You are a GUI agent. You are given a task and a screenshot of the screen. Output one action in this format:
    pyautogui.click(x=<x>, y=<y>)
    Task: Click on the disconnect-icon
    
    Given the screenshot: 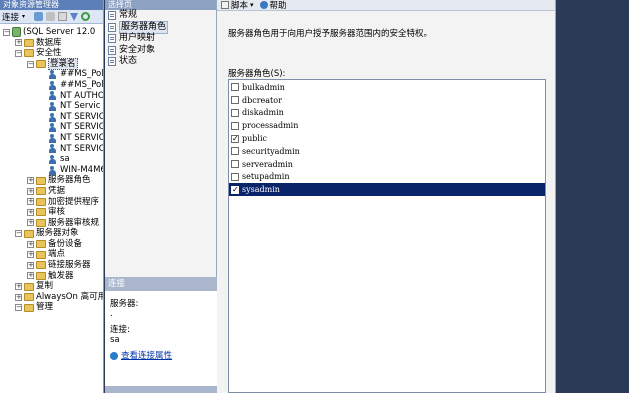 What is the action you would take?
    pyautogui.click(x=51, y=16)
    